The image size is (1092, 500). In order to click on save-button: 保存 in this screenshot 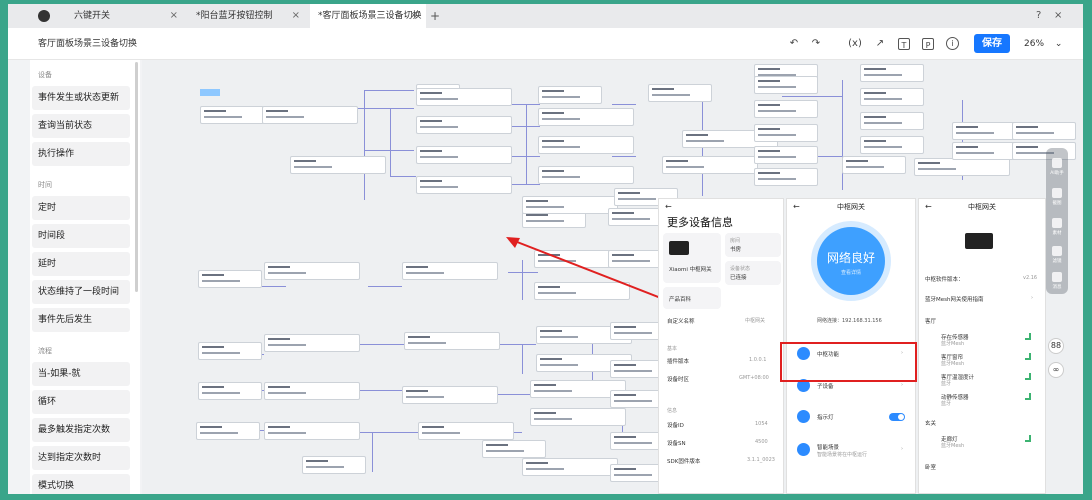, I will do `click(992, 43)`.